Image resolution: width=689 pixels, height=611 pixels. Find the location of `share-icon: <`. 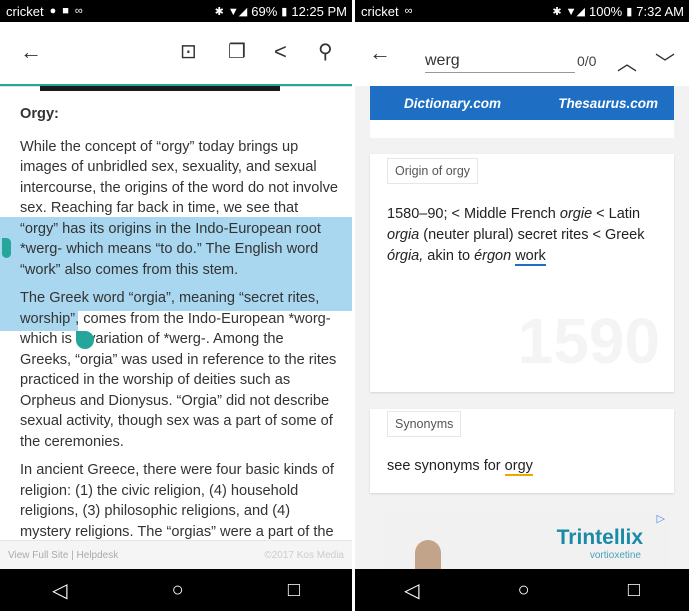

share-icon: < is located at coordinates (280, 52).